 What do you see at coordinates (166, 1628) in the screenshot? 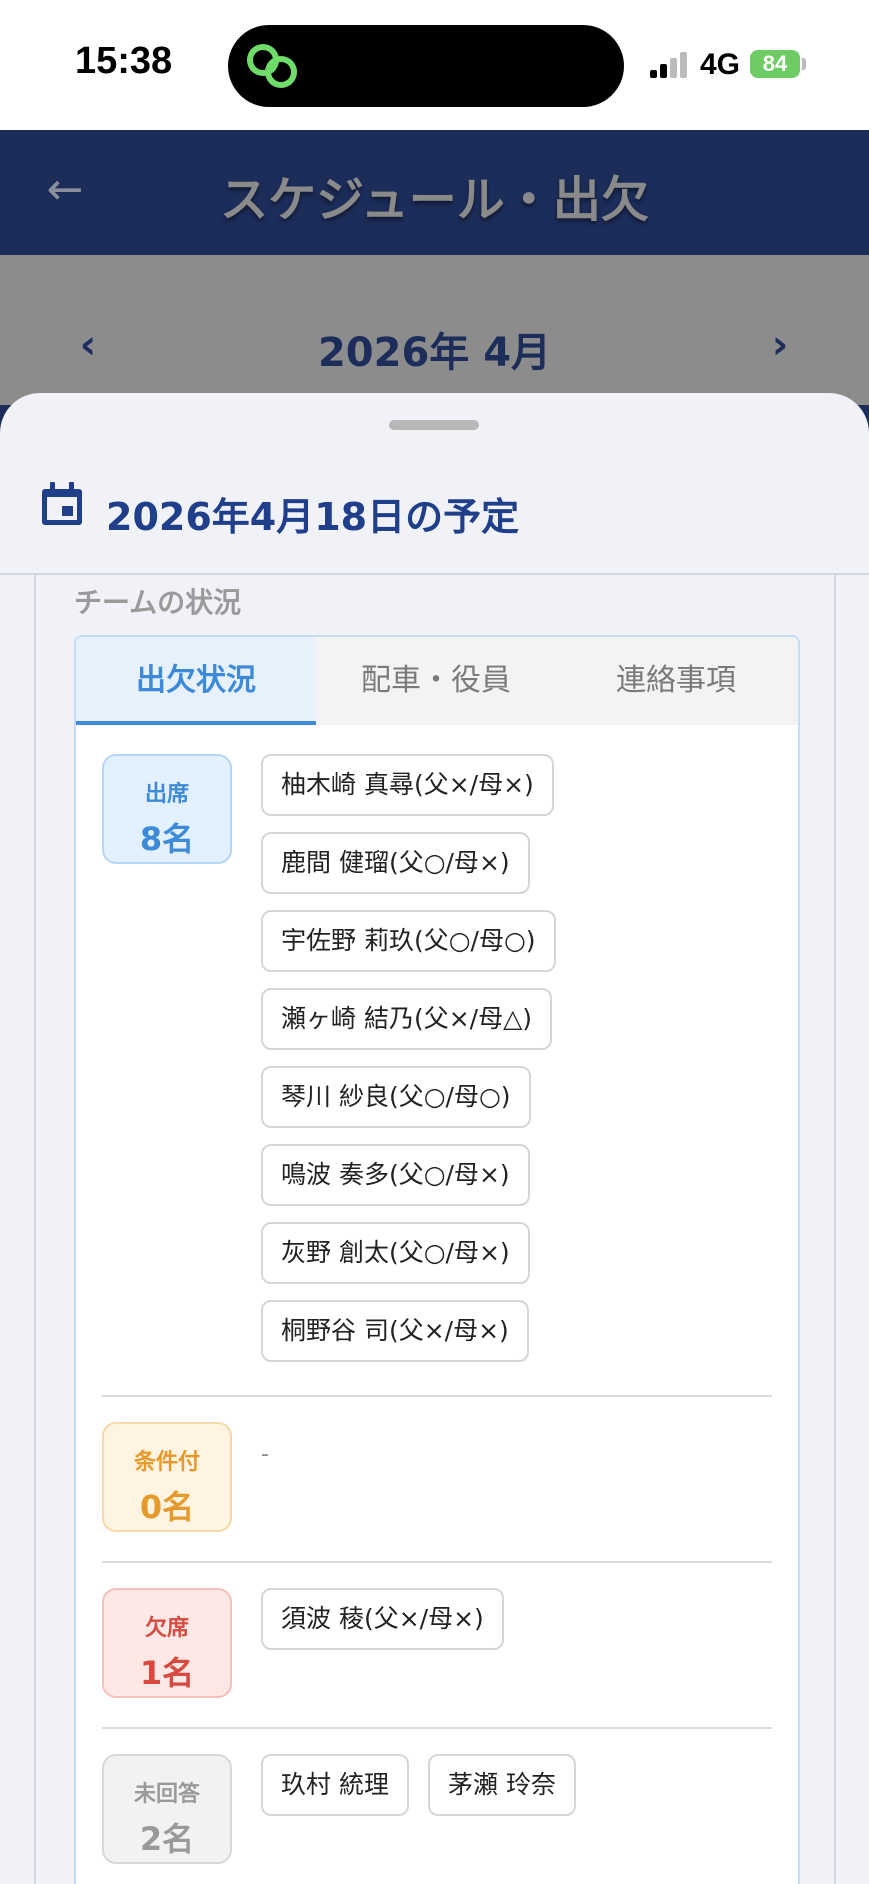
I see `absent-label: 欠席` at bounding box center [166, 1628].